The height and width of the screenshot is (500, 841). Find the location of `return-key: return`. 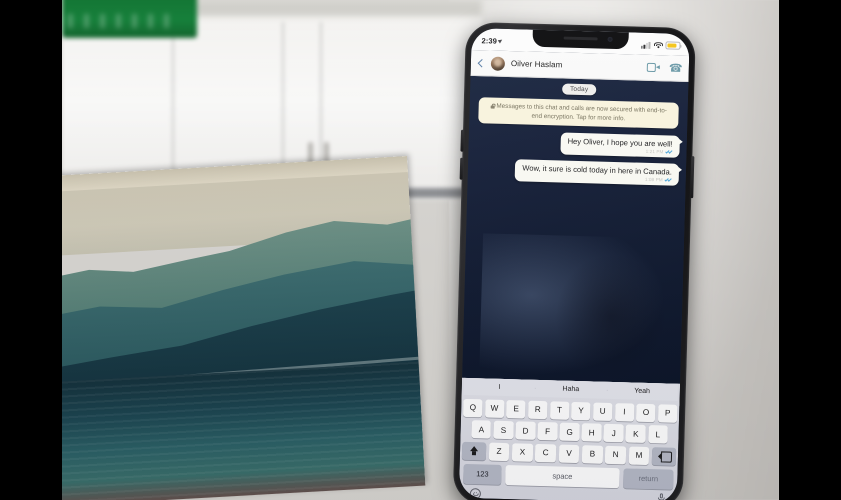

return-key: return is located at coordinates (648, 478).